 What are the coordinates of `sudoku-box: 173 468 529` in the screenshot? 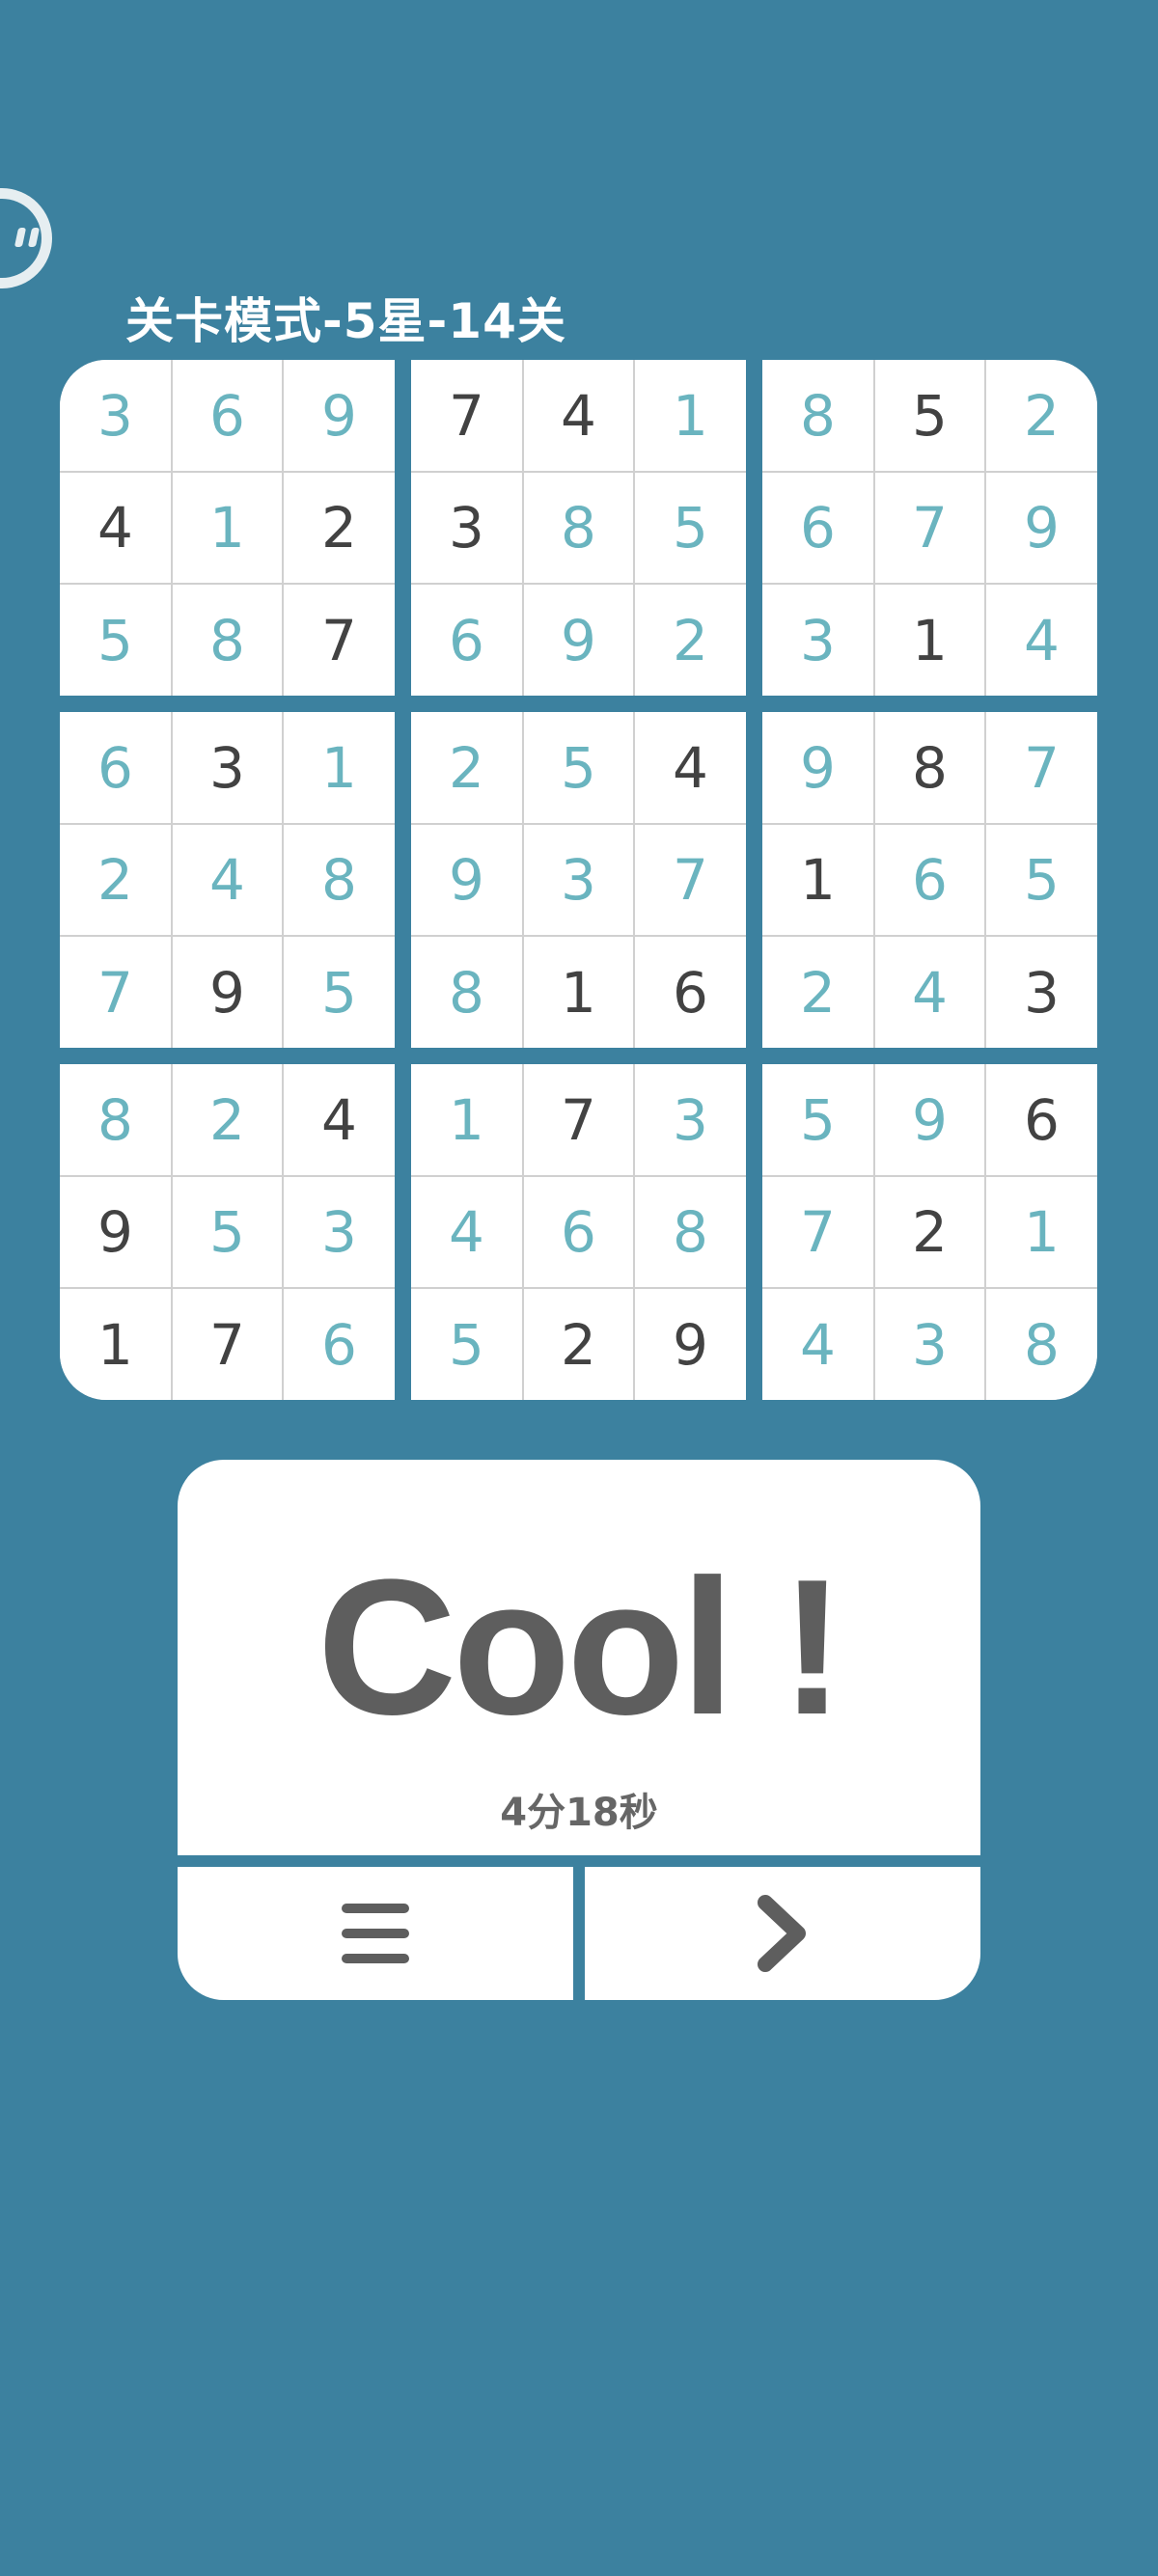 It's located at (578, 1232).